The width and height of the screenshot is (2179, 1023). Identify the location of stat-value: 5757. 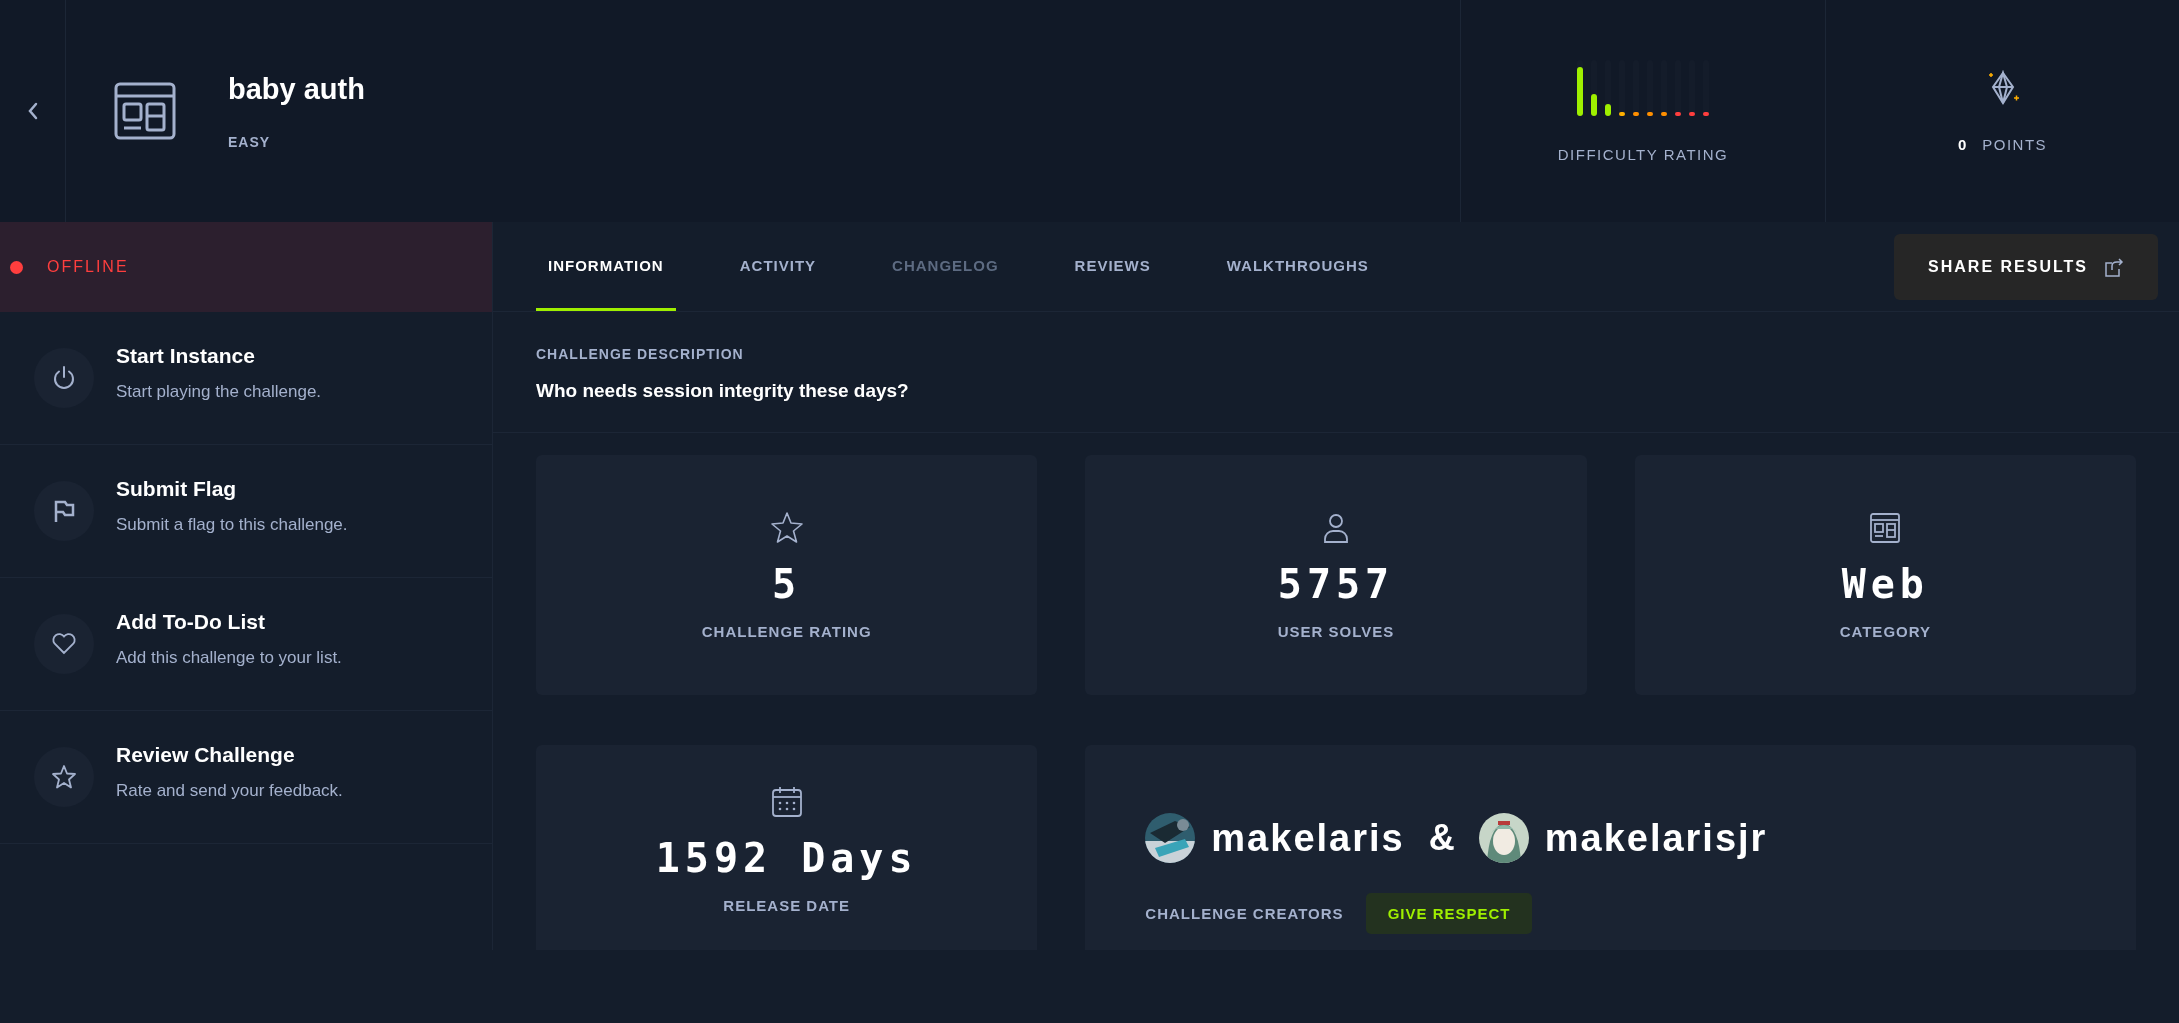
(1336, 583).